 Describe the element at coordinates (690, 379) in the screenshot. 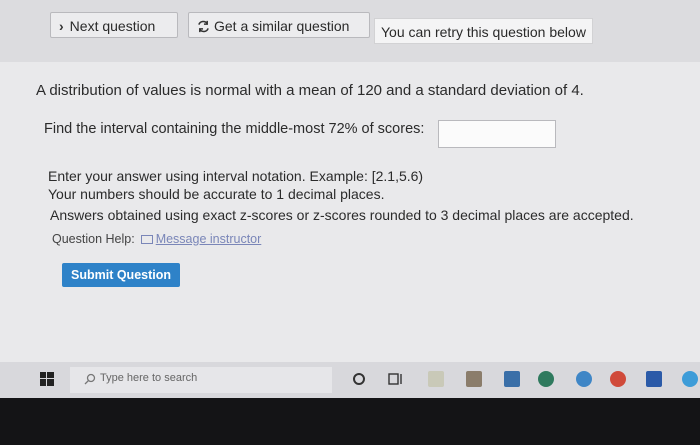

I see `edge-browser-icon` at that location.